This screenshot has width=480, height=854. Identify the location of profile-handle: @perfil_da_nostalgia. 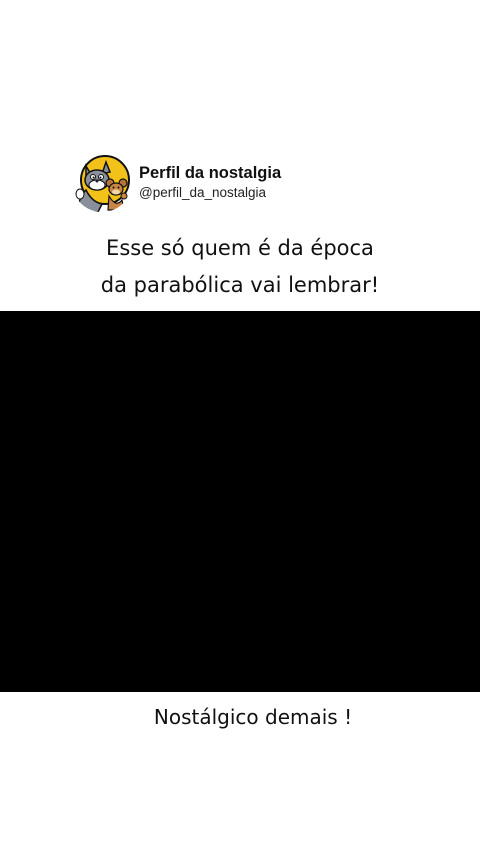
(210, 192).